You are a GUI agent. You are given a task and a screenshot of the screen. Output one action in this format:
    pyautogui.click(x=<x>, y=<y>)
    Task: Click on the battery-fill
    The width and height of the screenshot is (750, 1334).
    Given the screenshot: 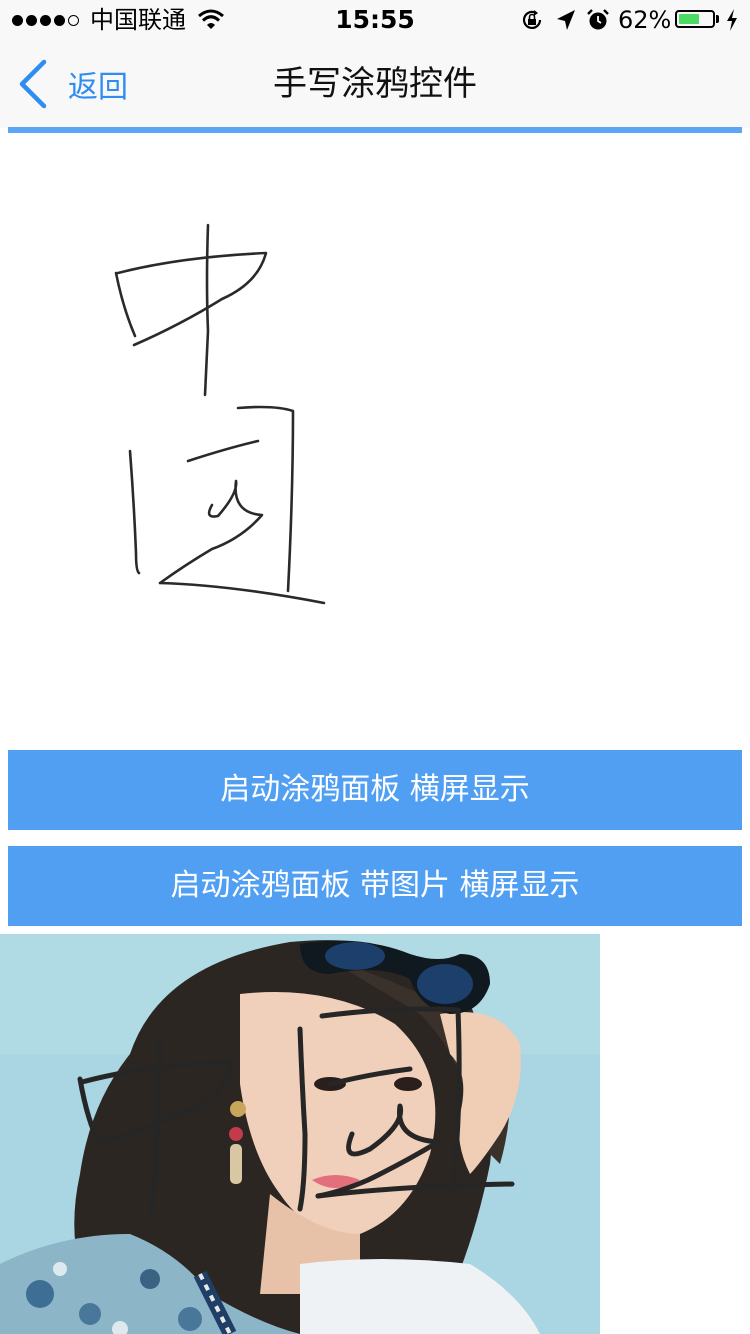 What is the action you would take?
    pyautogui.click(x=689, y=19)
    